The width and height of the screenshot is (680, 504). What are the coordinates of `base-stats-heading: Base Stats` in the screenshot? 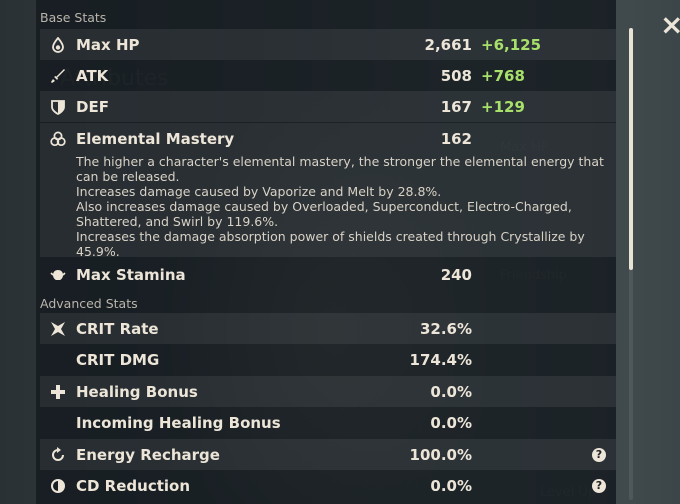 It's located at (73, 17).